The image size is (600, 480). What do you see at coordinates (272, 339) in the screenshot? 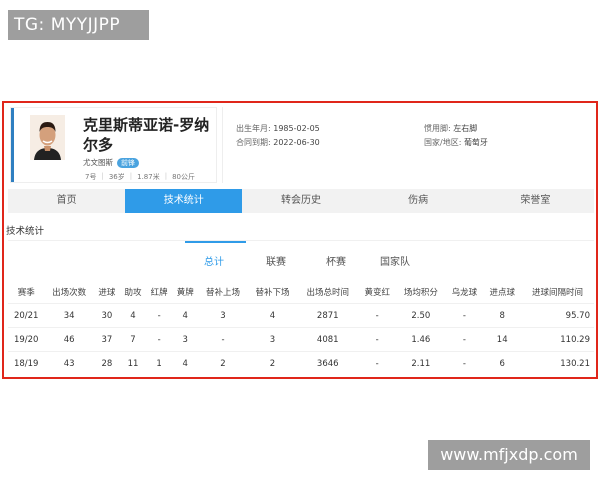
I see `cell-sub-off: 3` at bounding box center [272, 339].